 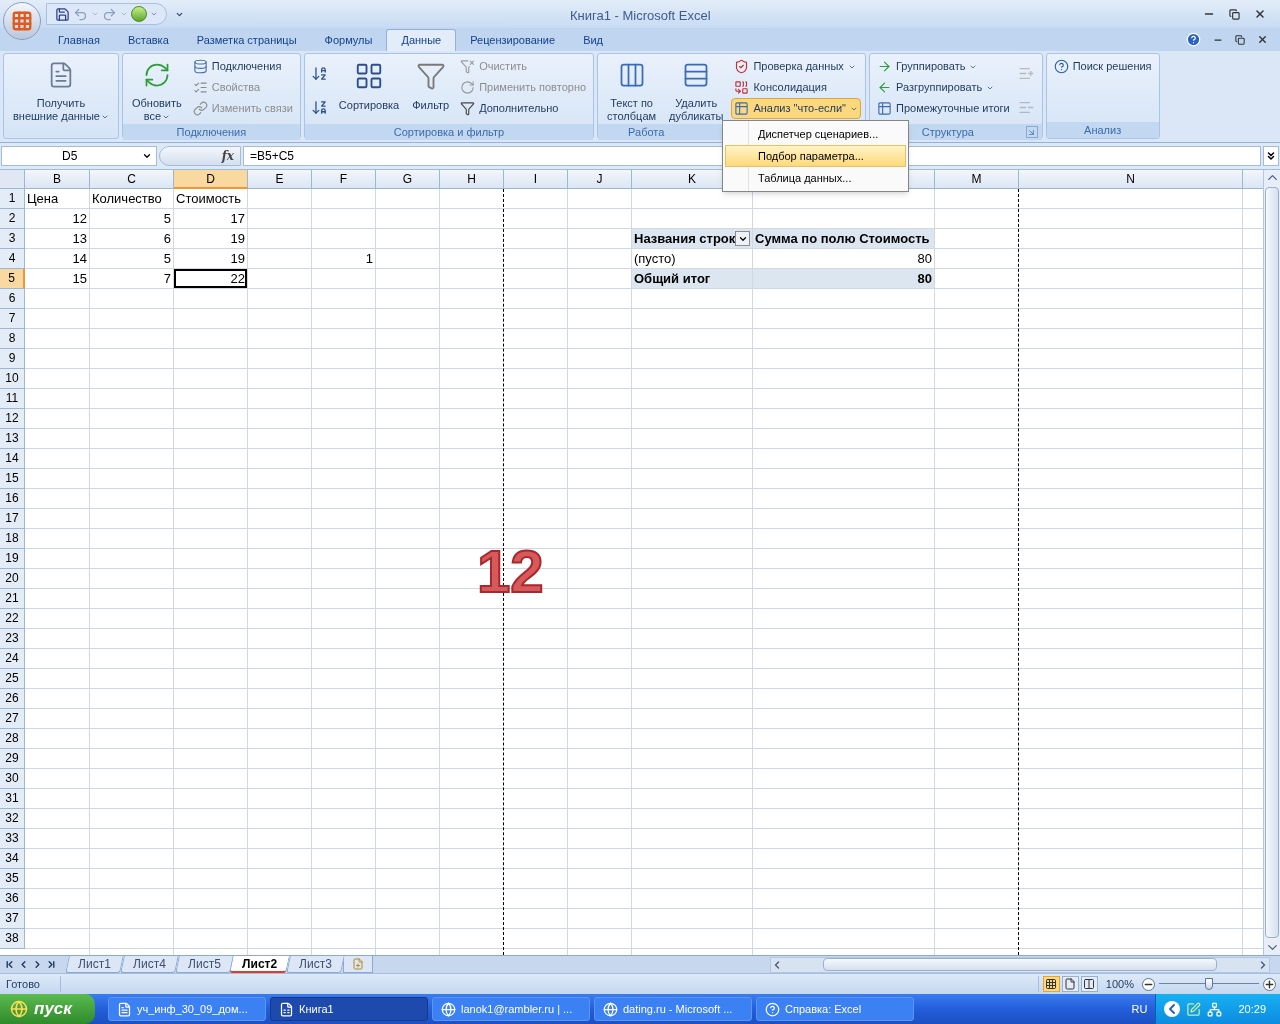 What do you see at coordinates (12, 439) in the screenshot?
I see `row-header: 13` at bounding box center [12, 439].